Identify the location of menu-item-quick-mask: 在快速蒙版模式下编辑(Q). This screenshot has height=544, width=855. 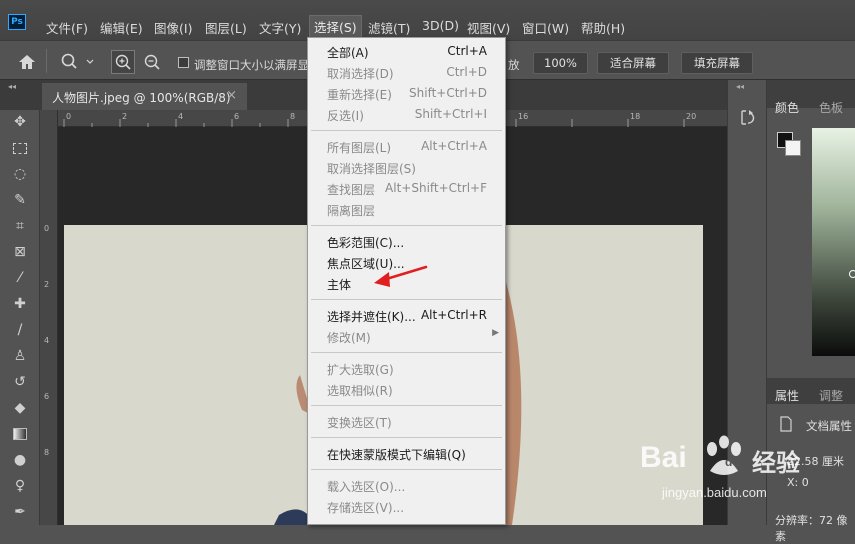
(406, 453).